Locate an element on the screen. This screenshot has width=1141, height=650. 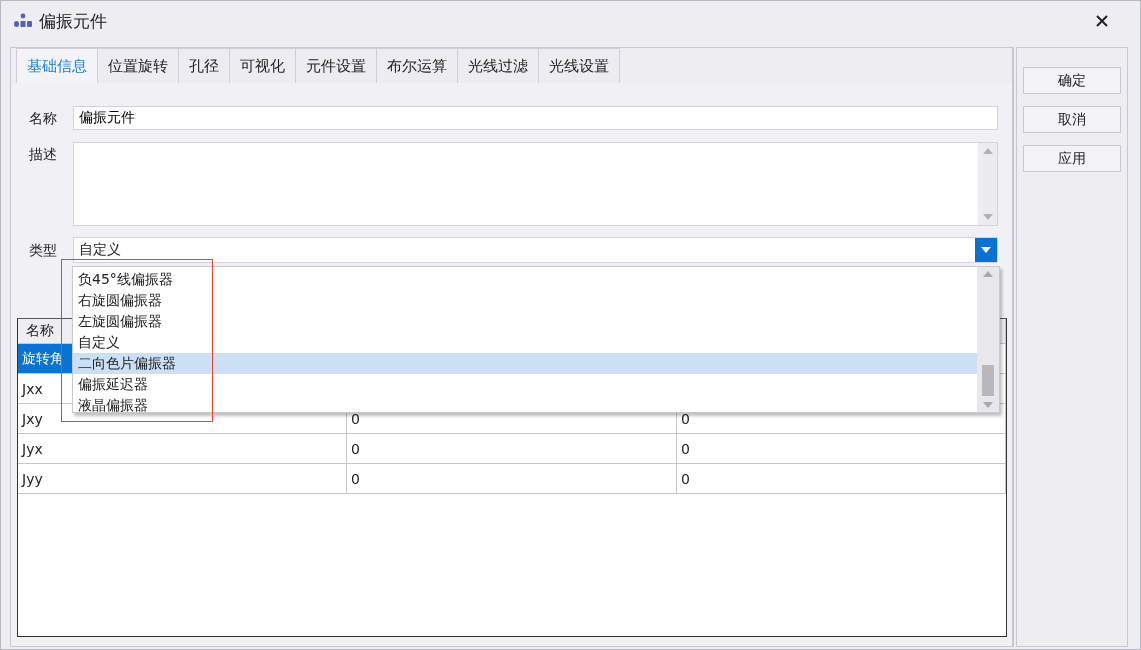
window-title: 偏振元件 is located at coordinates (73, 21).